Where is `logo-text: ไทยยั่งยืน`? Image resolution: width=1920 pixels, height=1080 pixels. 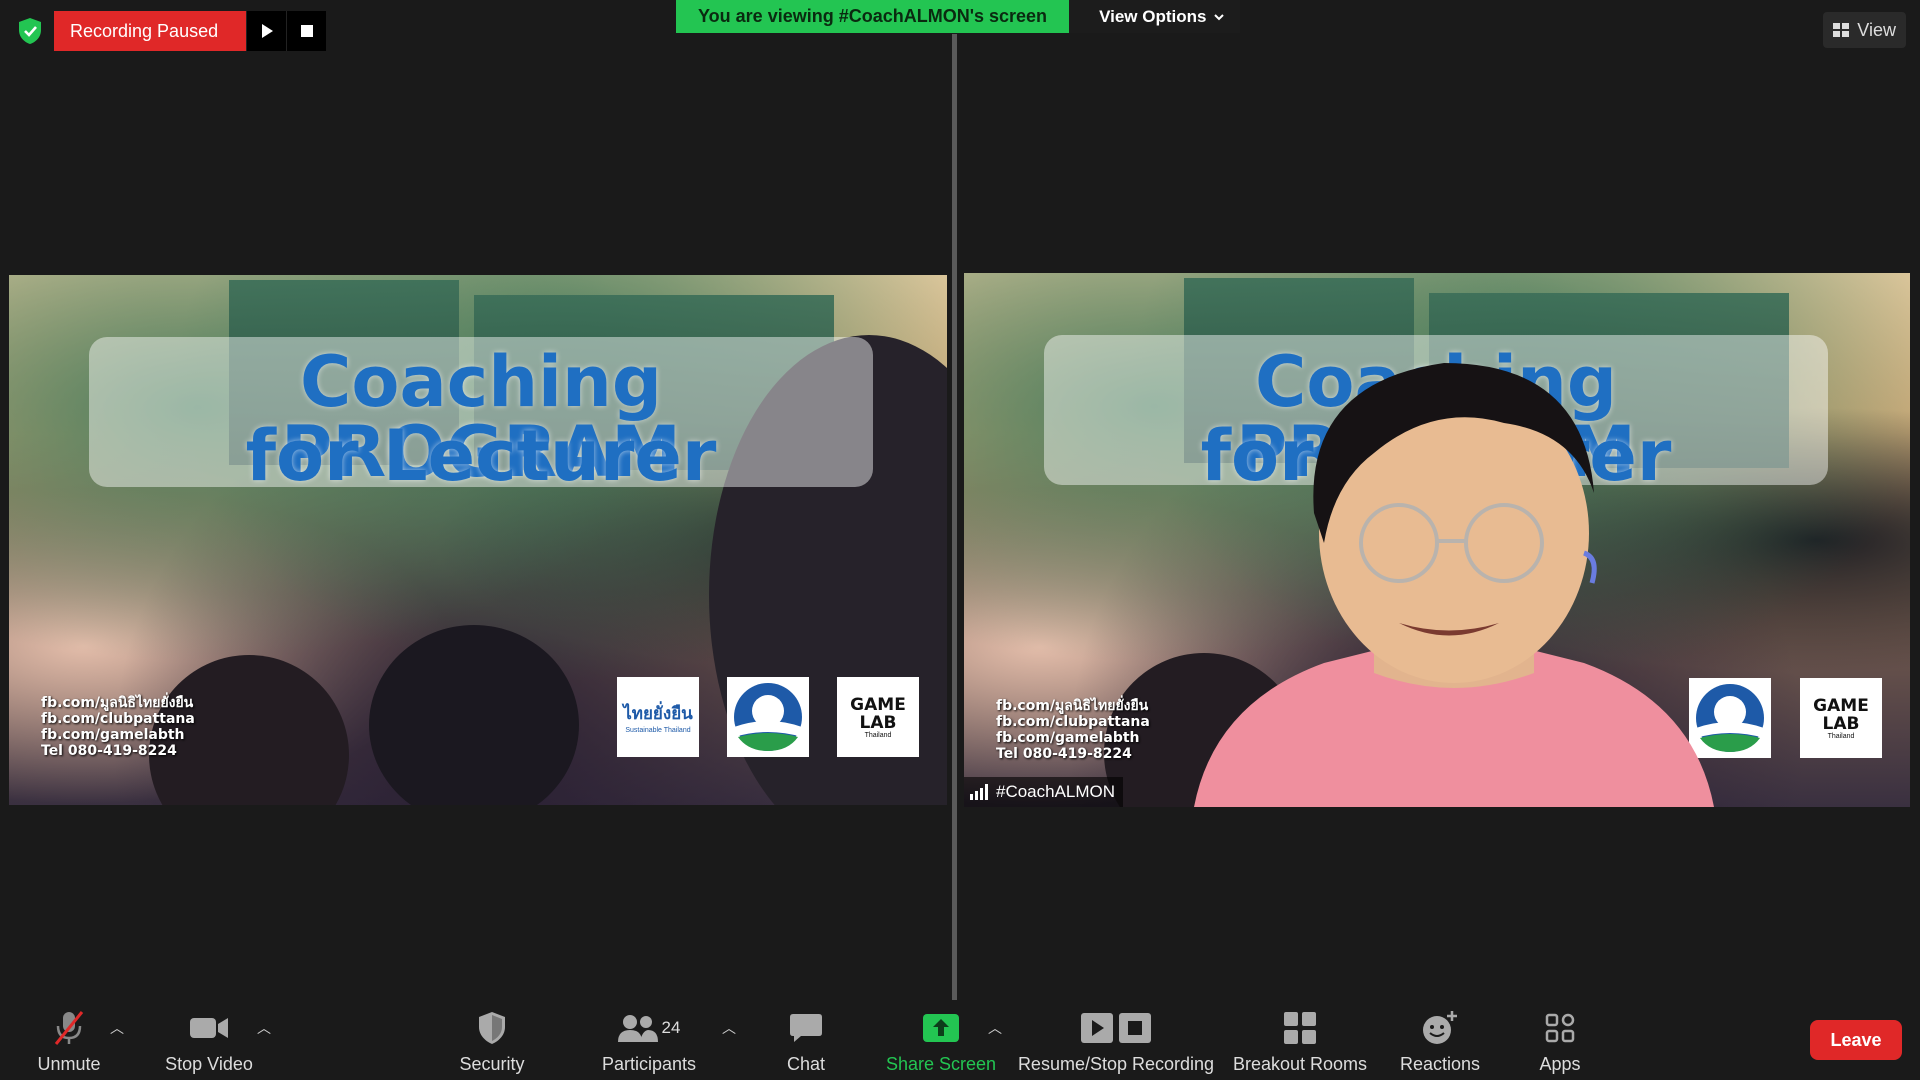 logo-text: ไทยยั่งยืน is located at coordinates (658, 714).